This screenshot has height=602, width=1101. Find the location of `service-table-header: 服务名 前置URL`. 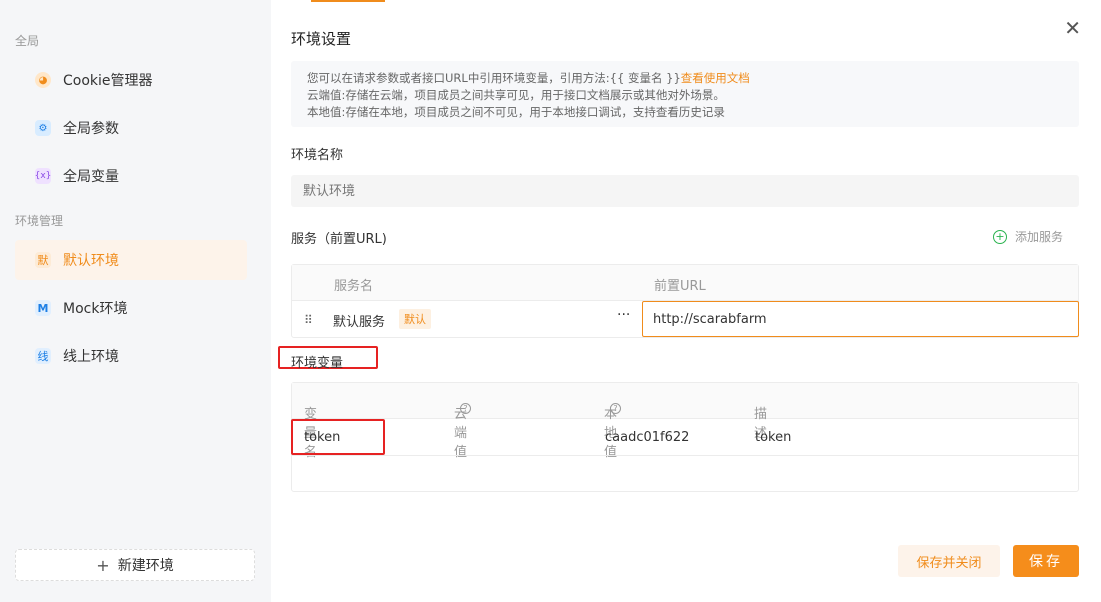

service-table-header: 服务名 前置URL is located at coordinates (685, 283).